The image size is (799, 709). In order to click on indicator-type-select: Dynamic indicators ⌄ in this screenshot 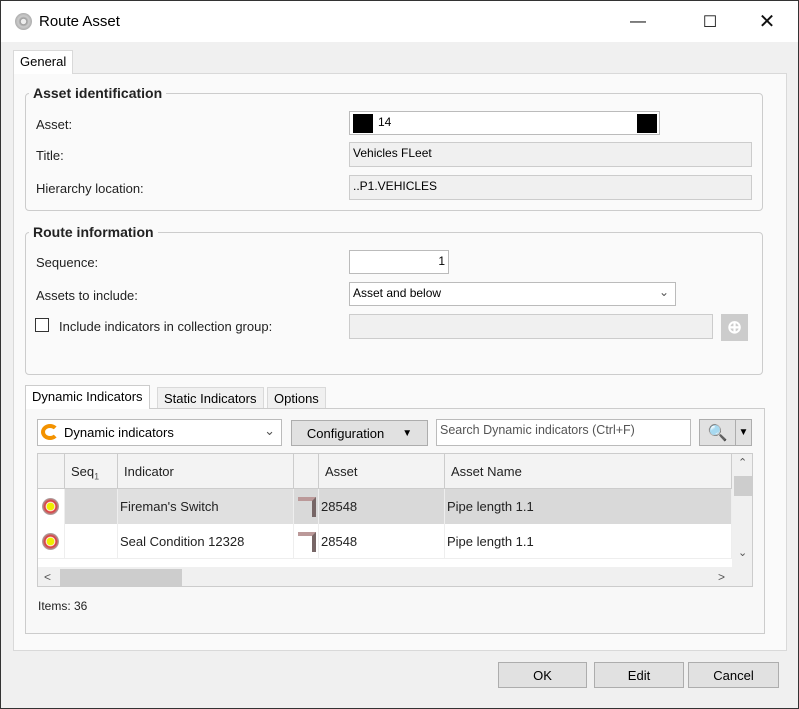, I will do `click(159, 432)`.